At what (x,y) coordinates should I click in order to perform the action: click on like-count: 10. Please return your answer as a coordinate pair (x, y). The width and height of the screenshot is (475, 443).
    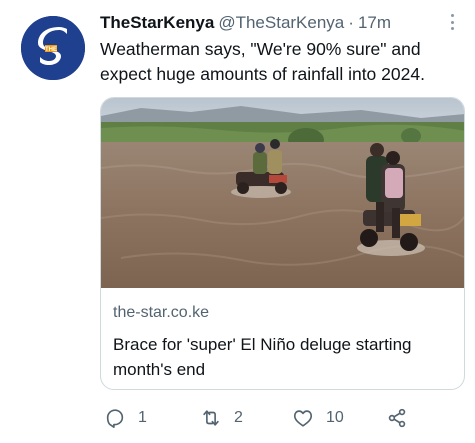
    Looking at the image, I should click on (335, 417).